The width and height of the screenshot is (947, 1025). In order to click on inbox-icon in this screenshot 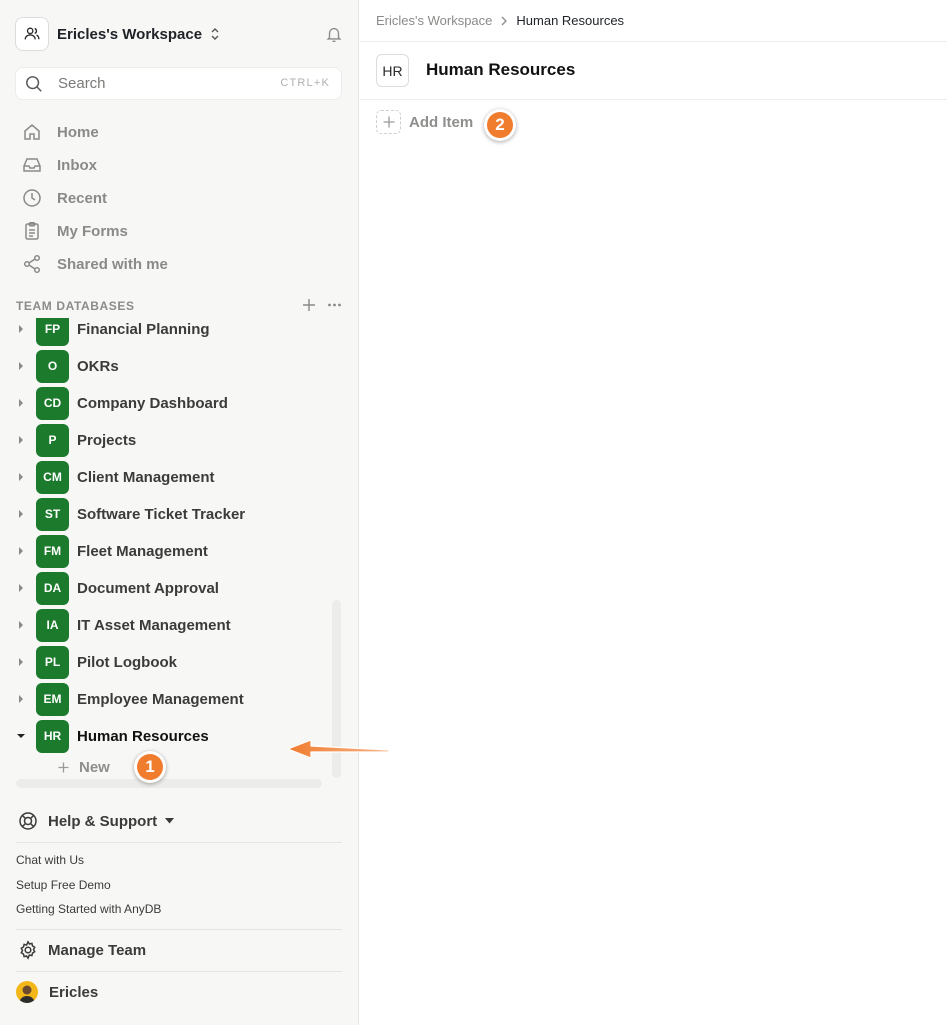, I will do `click(32, 165)`.